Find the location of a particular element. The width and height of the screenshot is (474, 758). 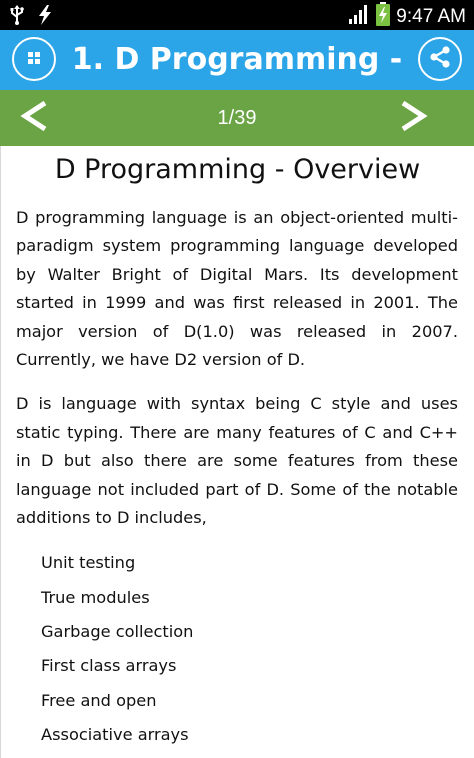

page-title: 1. D Programming - is located at coordinates (237, 59).